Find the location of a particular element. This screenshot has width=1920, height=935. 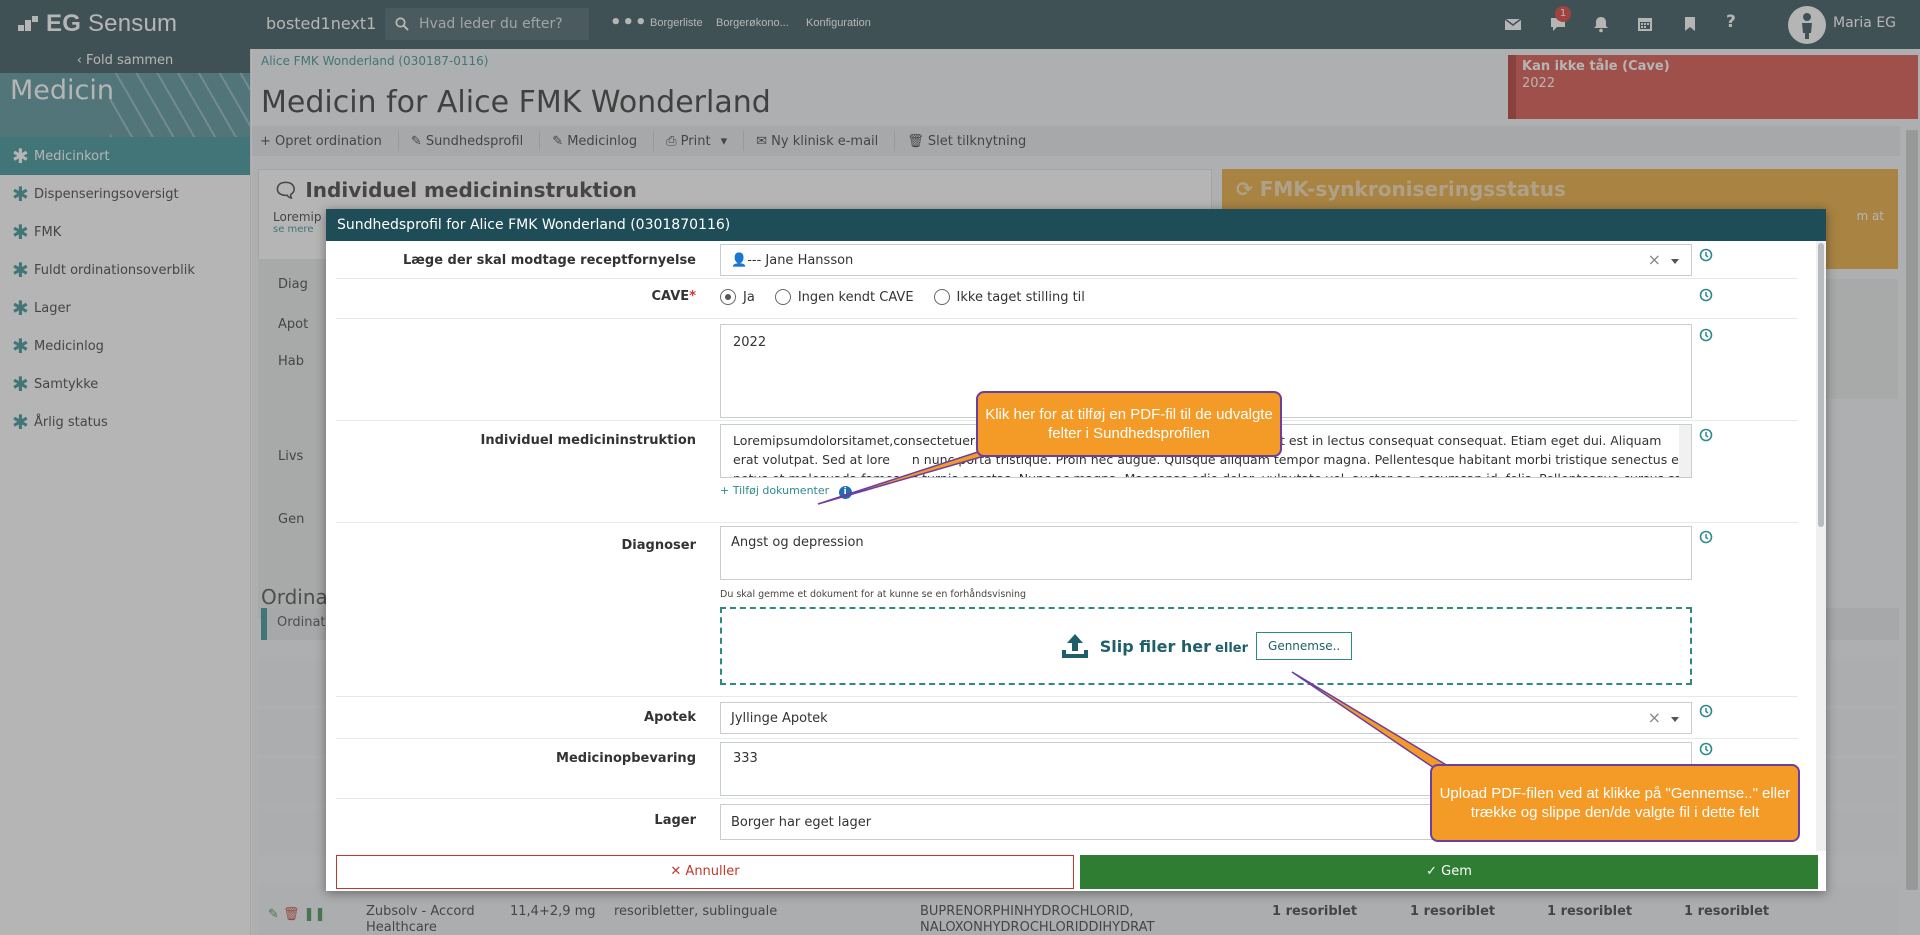

callout-pointer-bottom is located at coordinates (1376, 722).